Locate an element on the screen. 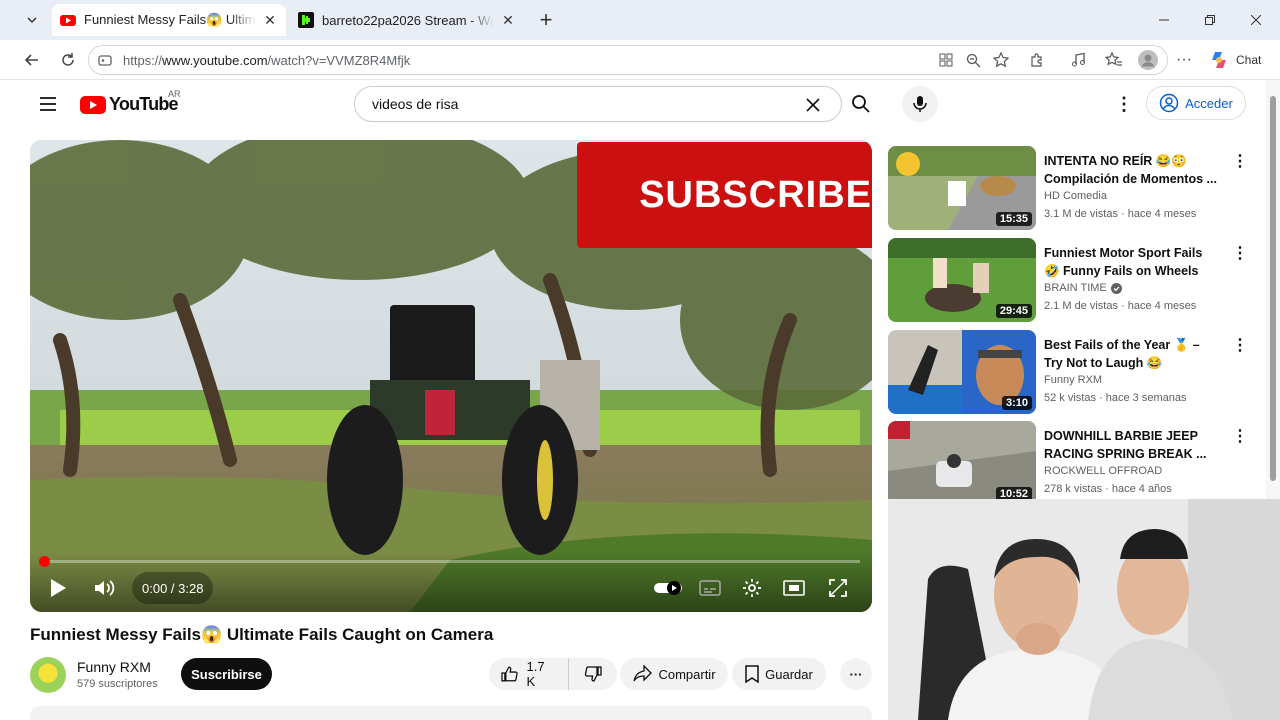  sign-in-button: Acceder is located at coordinates (1196, 103).